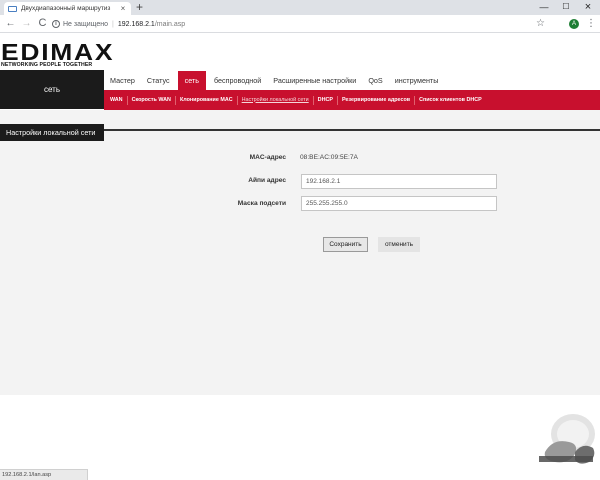  I want to click on mac-address-value: 08:BE:AC:09:5E:7A, so click(329, 157).